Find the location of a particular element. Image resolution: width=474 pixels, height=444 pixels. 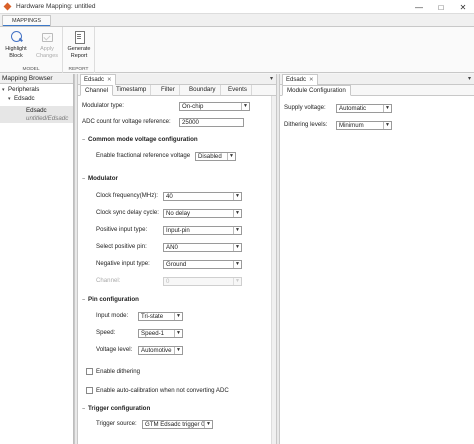

pin-config-section-header: − Pin configuration is located at coordinates (110, 300).